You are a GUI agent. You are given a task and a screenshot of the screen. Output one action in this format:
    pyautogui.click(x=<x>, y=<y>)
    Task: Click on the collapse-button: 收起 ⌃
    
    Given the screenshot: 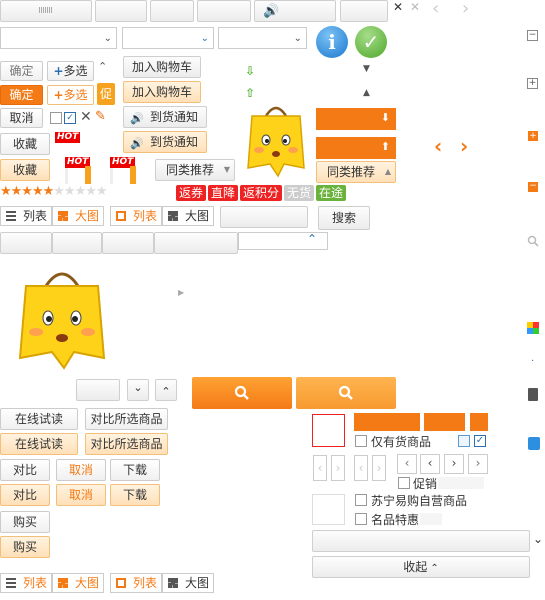 What is the action you would take?
    pyautogui.click(x=421, y=567)
    